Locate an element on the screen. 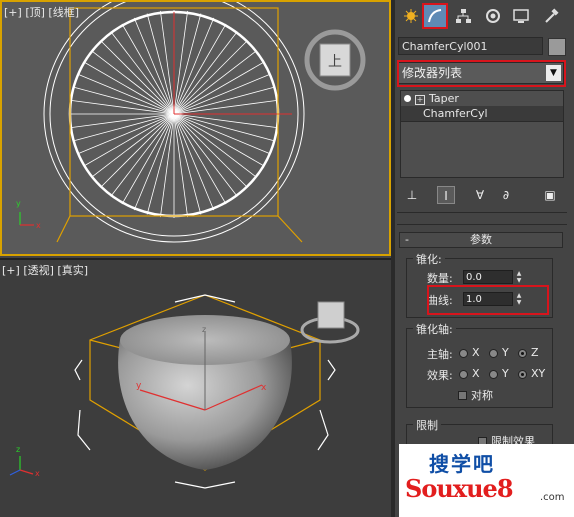 The image size is (574, 517). modifier-stack: + Taper ChamferCyl is located at coordinates (482, 134).